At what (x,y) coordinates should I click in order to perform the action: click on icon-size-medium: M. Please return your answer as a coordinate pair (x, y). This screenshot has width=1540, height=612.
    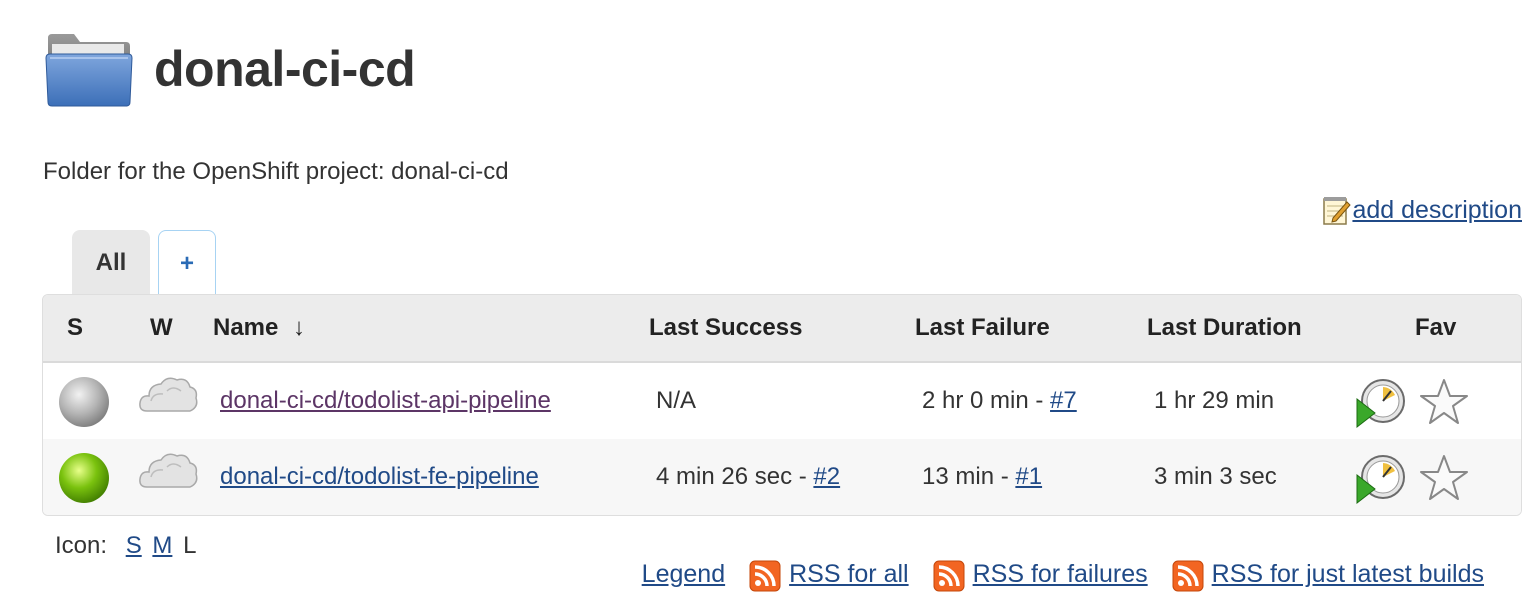
    Looking at the image, I should click on (162, 545).